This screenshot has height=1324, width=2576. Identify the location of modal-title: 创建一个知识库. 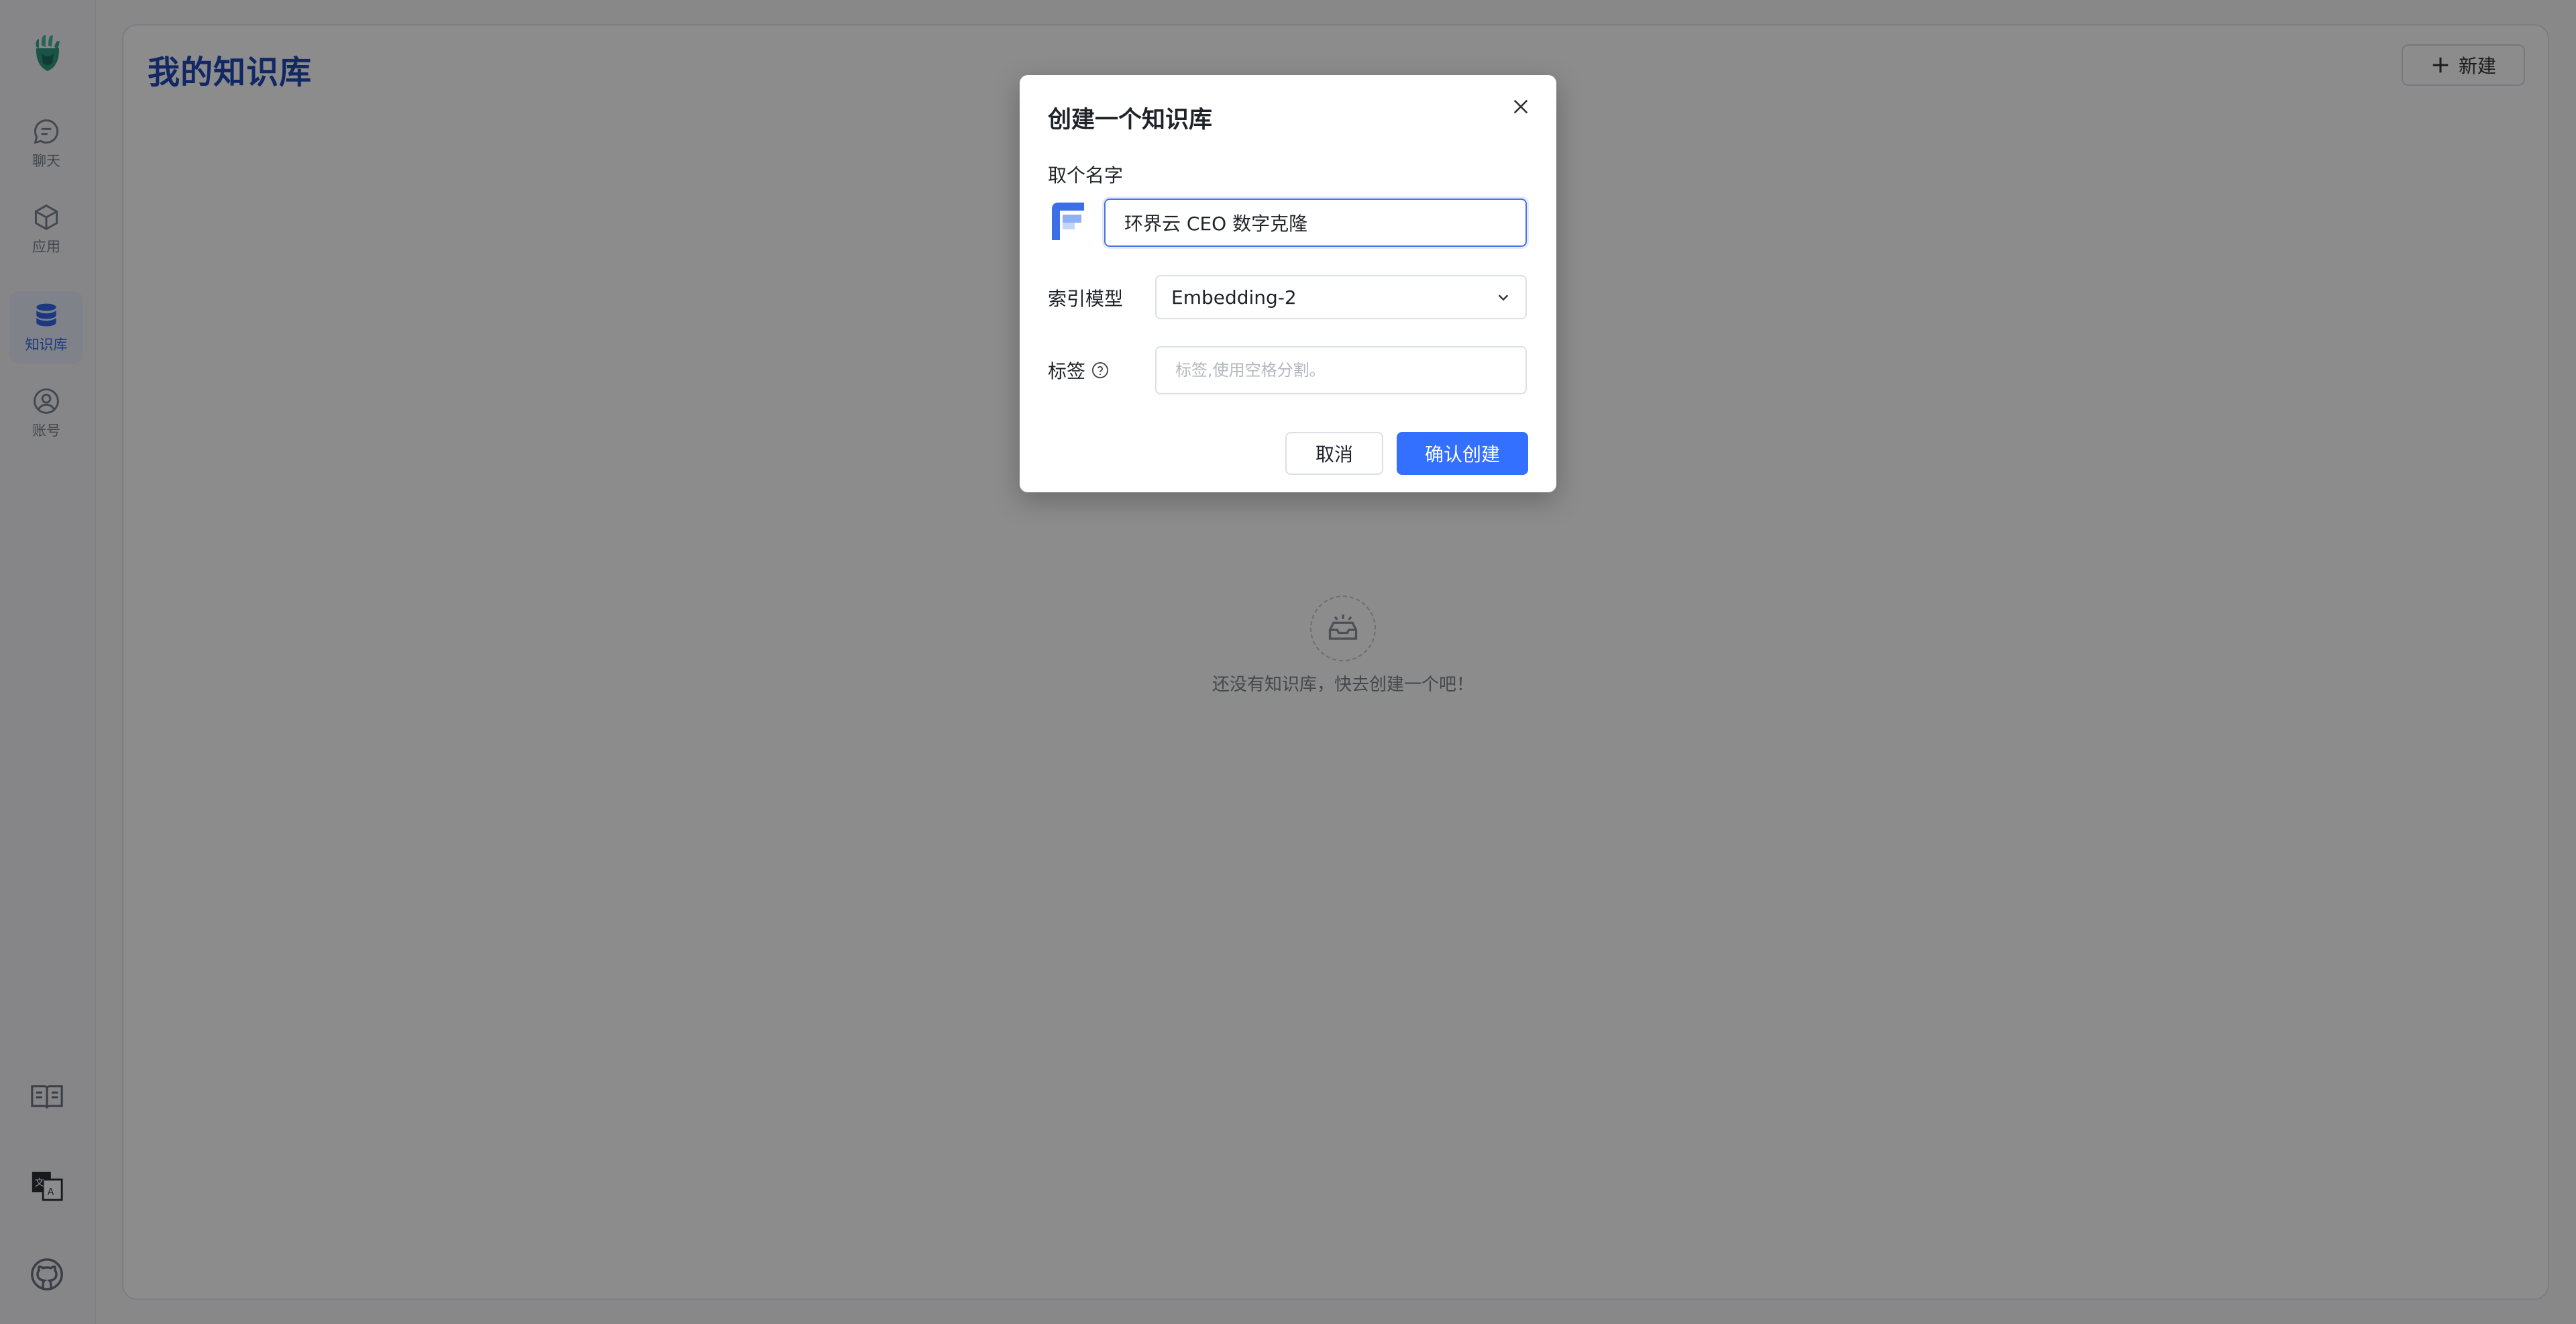
(1130, 120).